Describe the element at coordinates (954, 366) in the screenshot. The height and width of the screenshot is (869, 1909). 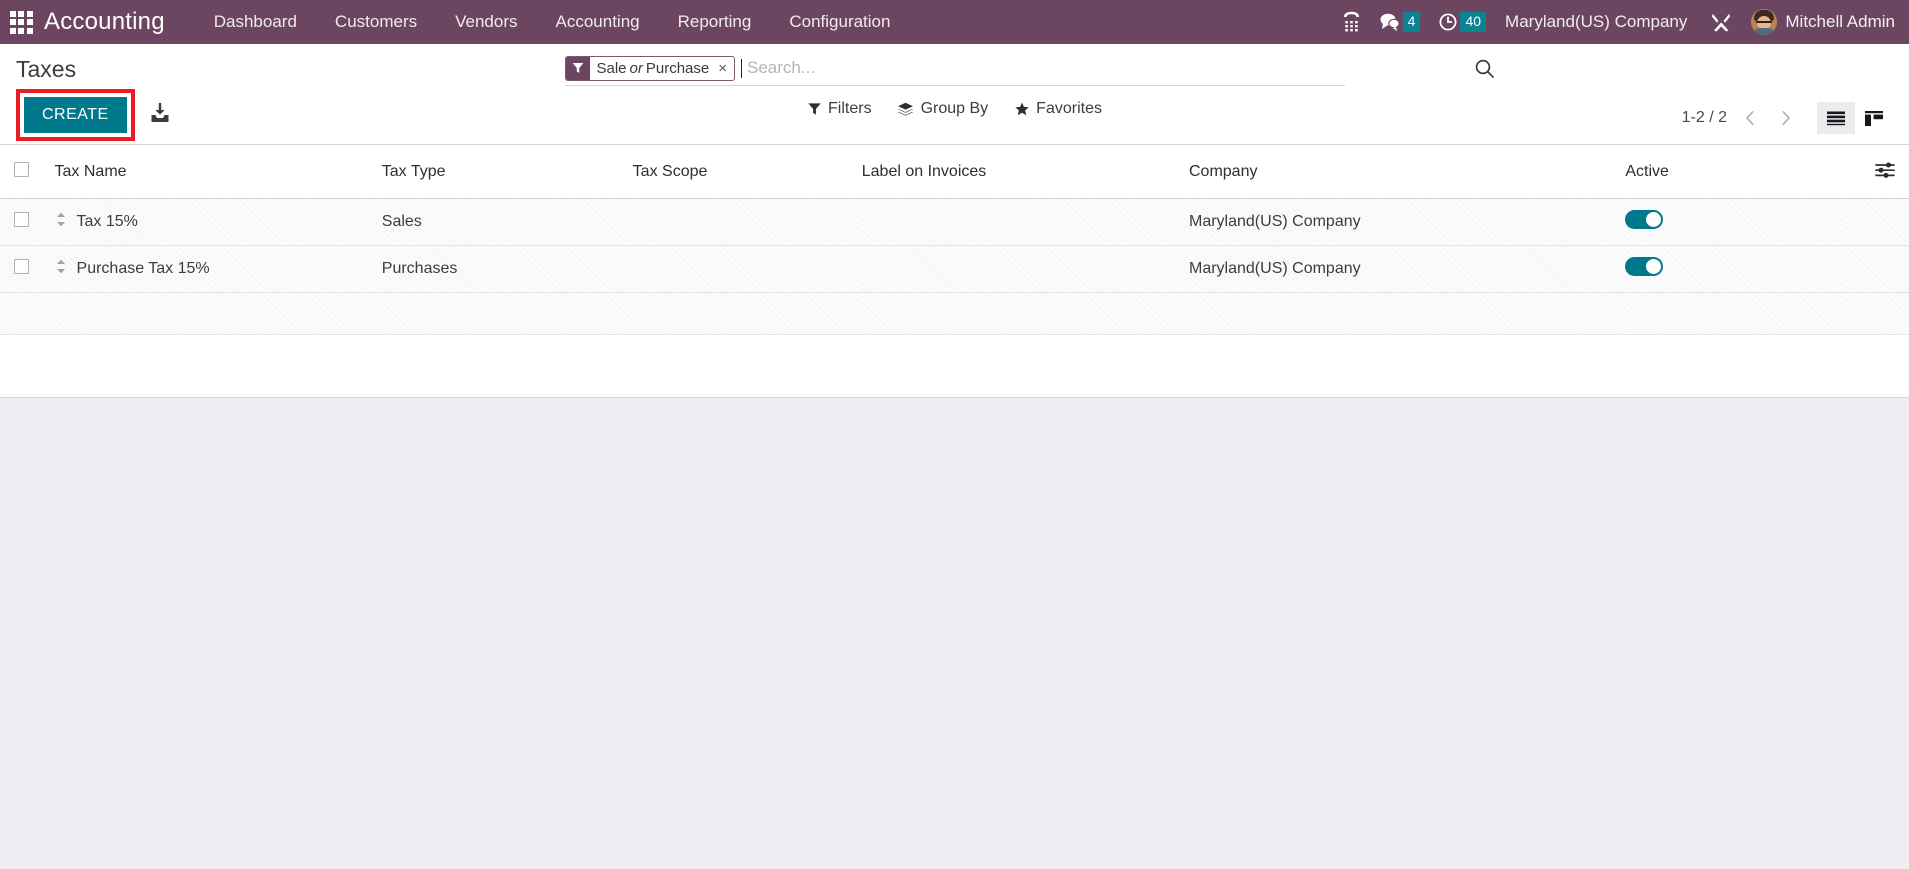
I see `list-footer` at that location.